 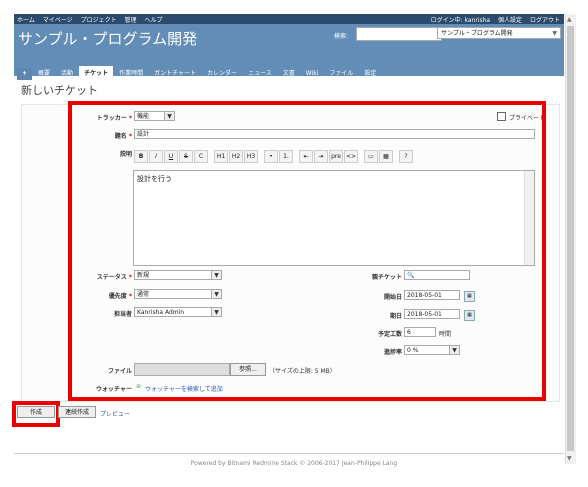 I want to click on top-menu-right: ログイン中: kanrisha 個人設定 ログアウト, so click(x=492, y=19).